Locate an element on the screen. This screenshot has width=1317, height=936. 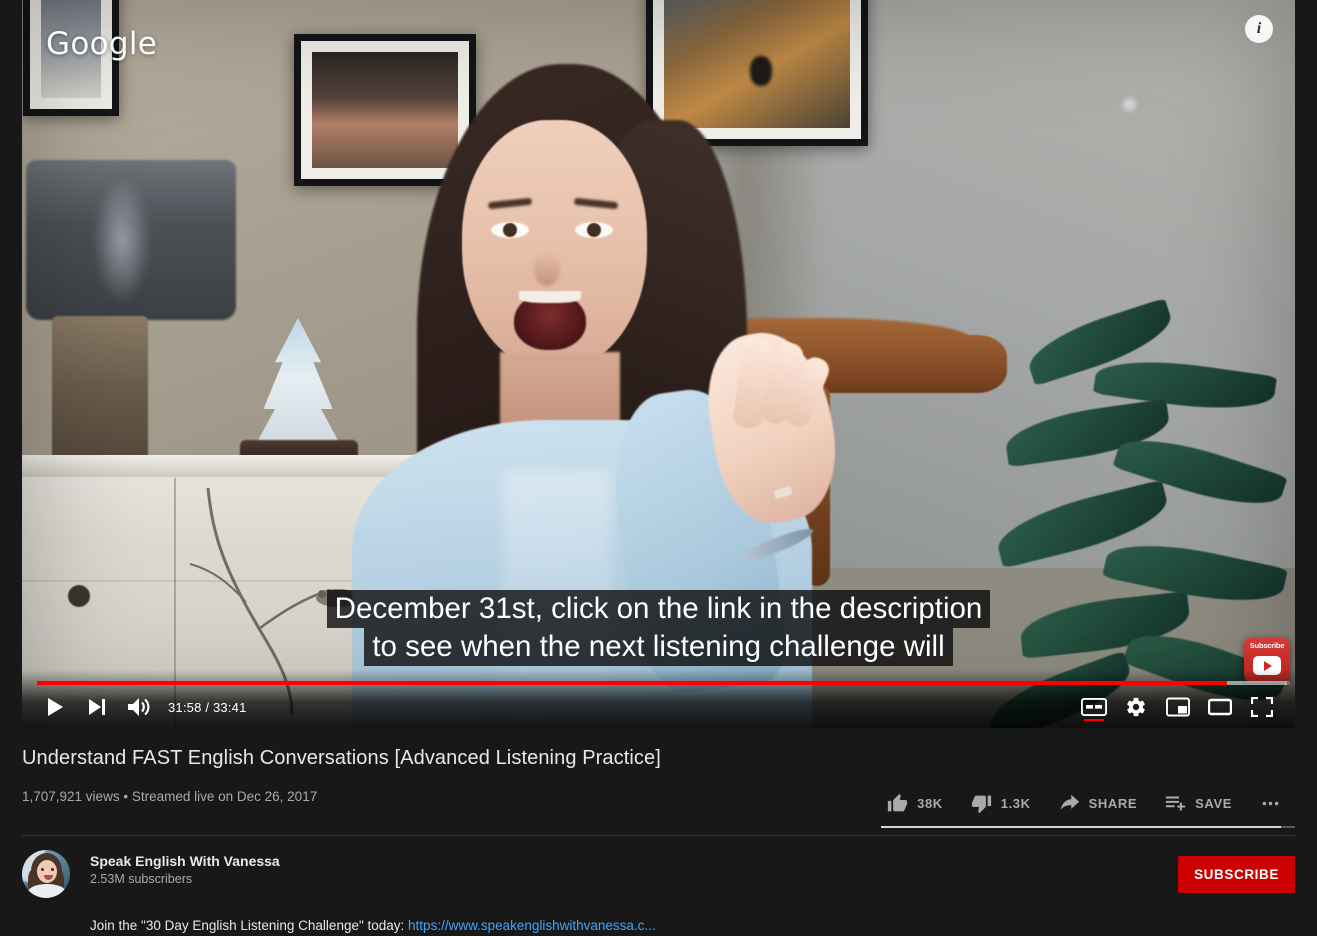
dislike-count: 1.3K is located at coordinates (1015, 803).